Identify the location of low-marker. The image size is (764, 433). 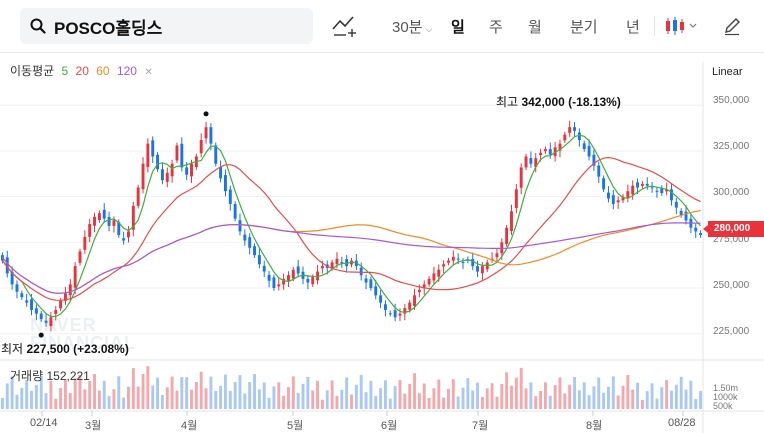
(41, 335).